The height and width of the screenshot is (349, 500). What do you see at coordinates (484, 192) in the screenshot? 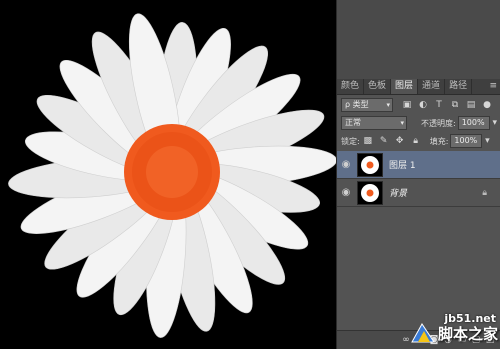
I see `layer-lock-icon: 🔒︎` at bounding box center [484, 192].